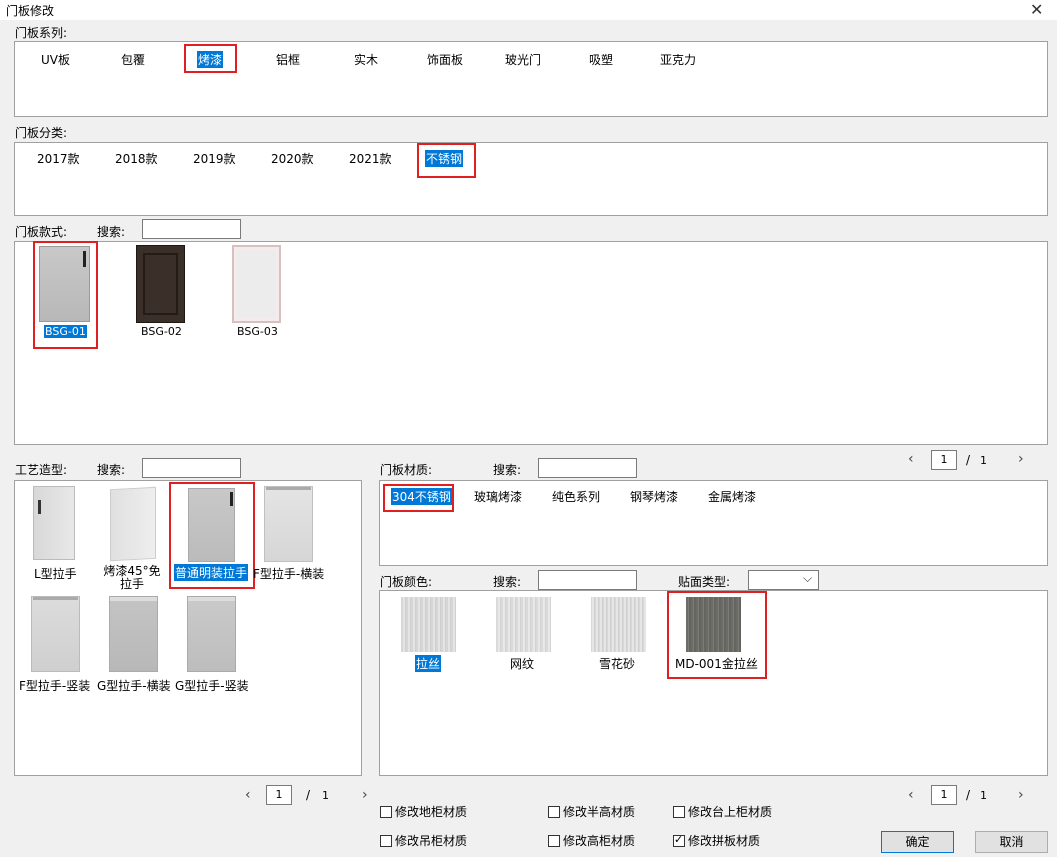  What do you see at coordinates (617, 663) in the screenshot?
I see `color-caption-xuehuasha: 雪花砂` at bounding box center [617, 663].